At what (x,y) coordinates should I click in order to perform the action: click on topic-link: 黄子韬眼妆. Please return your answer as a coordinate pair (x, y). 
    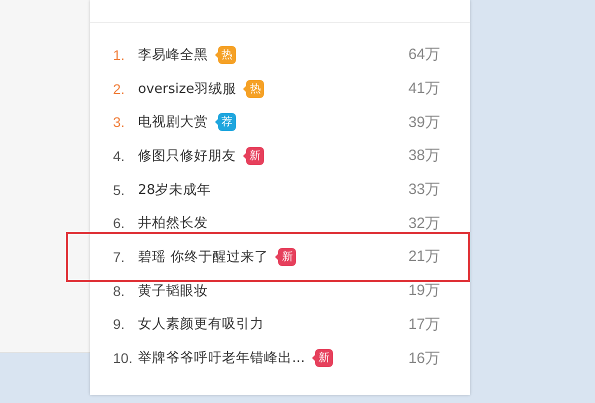
    Looking at the image, I should click on (173, 291).